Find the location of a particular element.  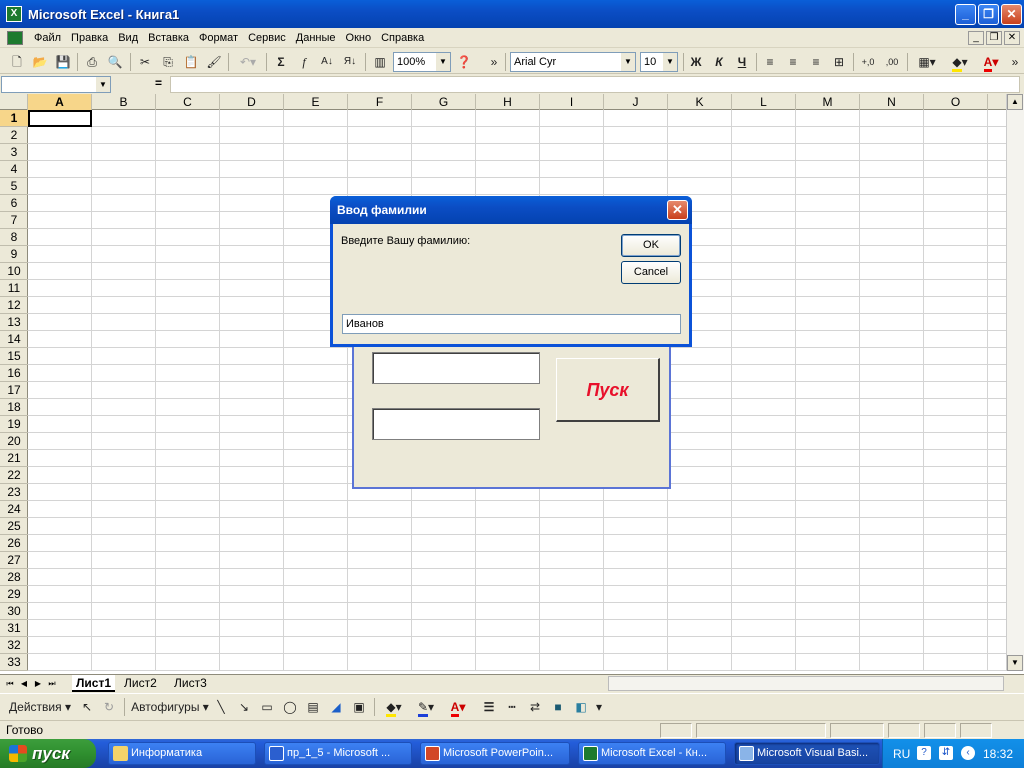

row-header: 18 is located at coordinates (14, 407).